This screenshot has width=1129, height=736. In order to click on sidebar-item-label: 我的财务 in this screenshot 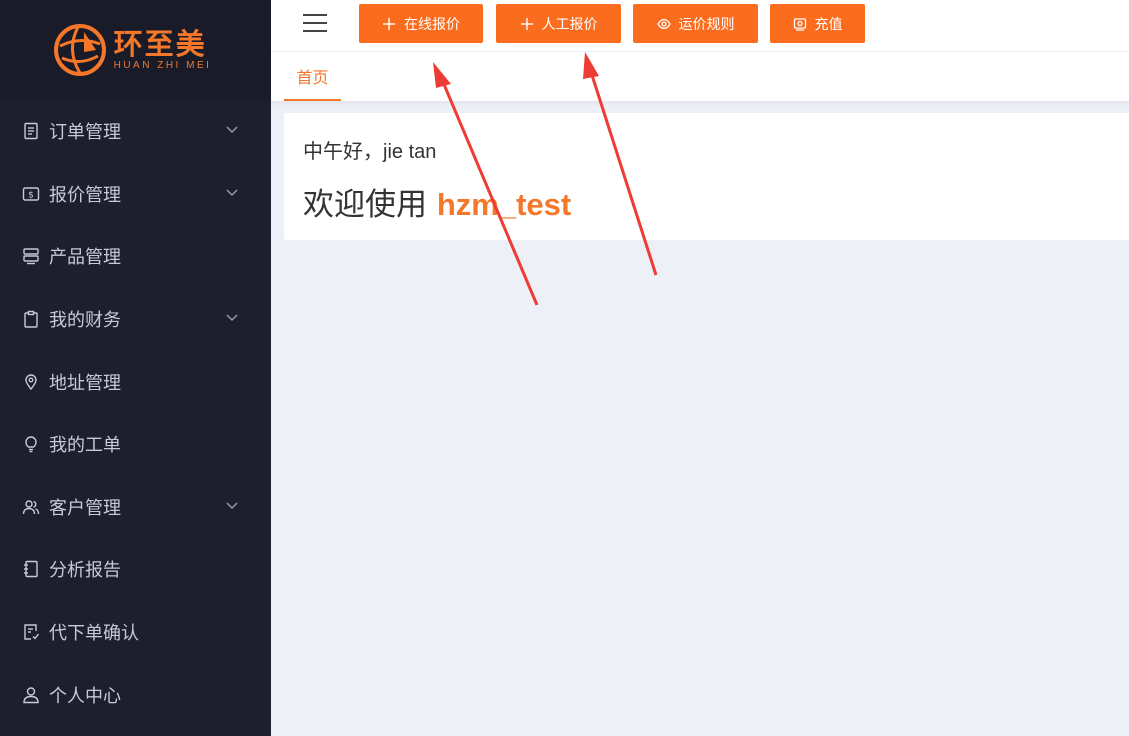, I will do `click(85, 321)`.